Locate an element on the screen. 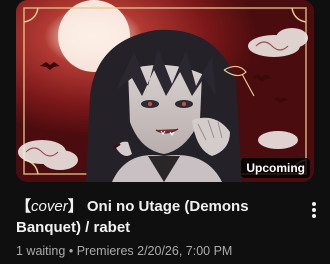 Image resolution: width=330 pixels, height=264 pixels. title-bracket-close: 】 is located at coordinates (75, 206).